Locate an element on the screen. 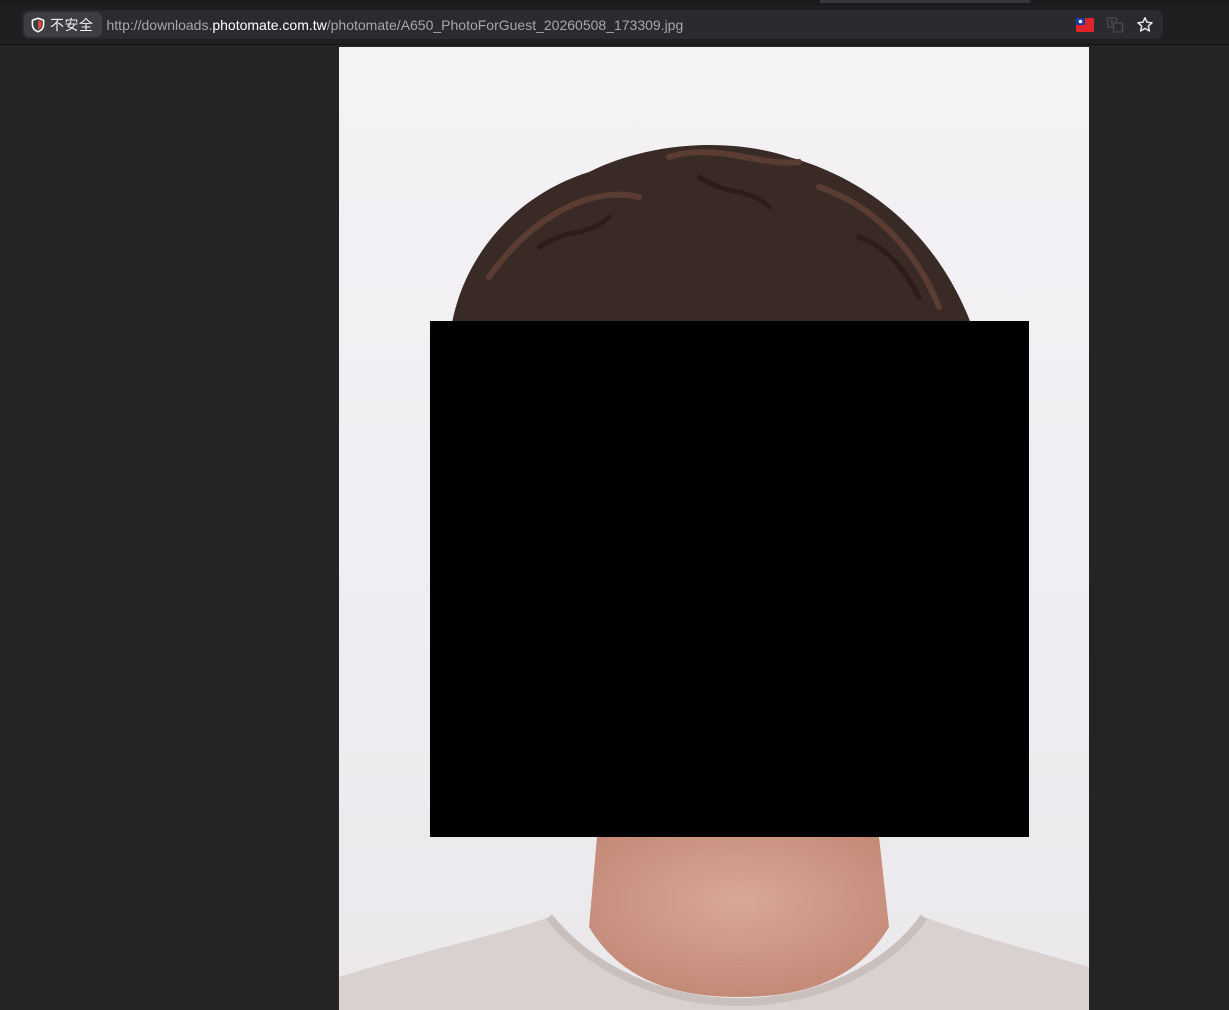 This screenshot has width=1229, height=1010. url-host: photomate.com.tw is located at coordinates (269, 24).